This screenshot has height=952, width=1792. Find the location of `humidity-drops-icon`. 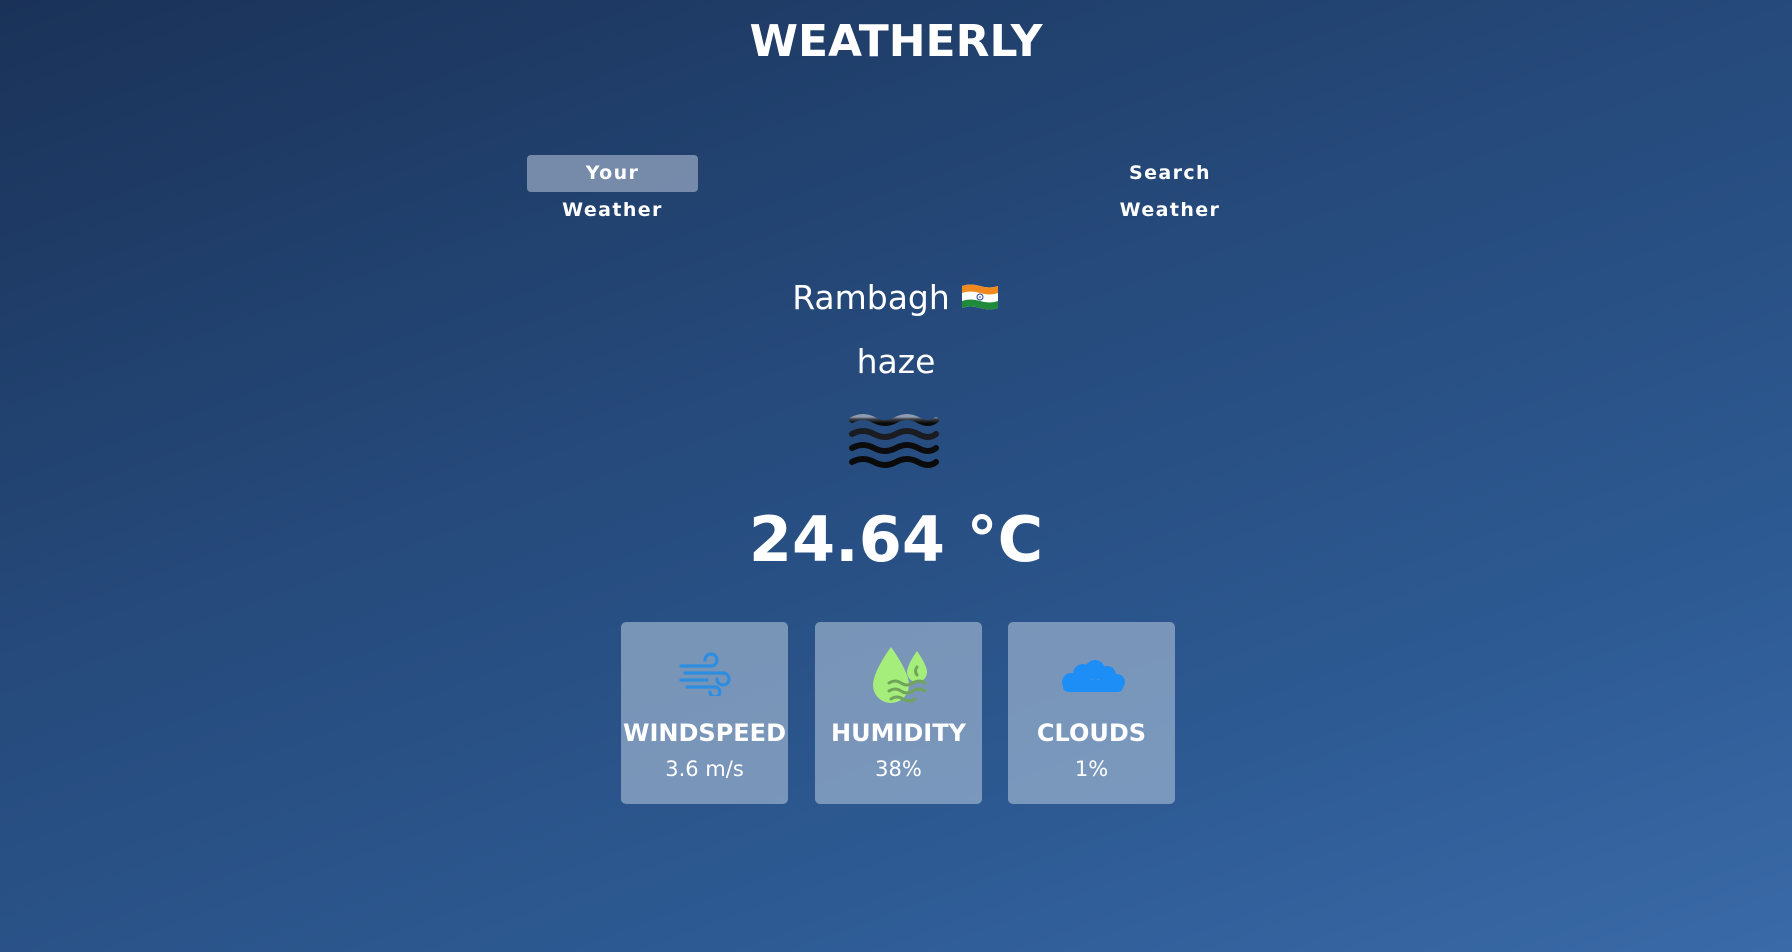

humidity-drops-icon is located at coordinates (899, 675).